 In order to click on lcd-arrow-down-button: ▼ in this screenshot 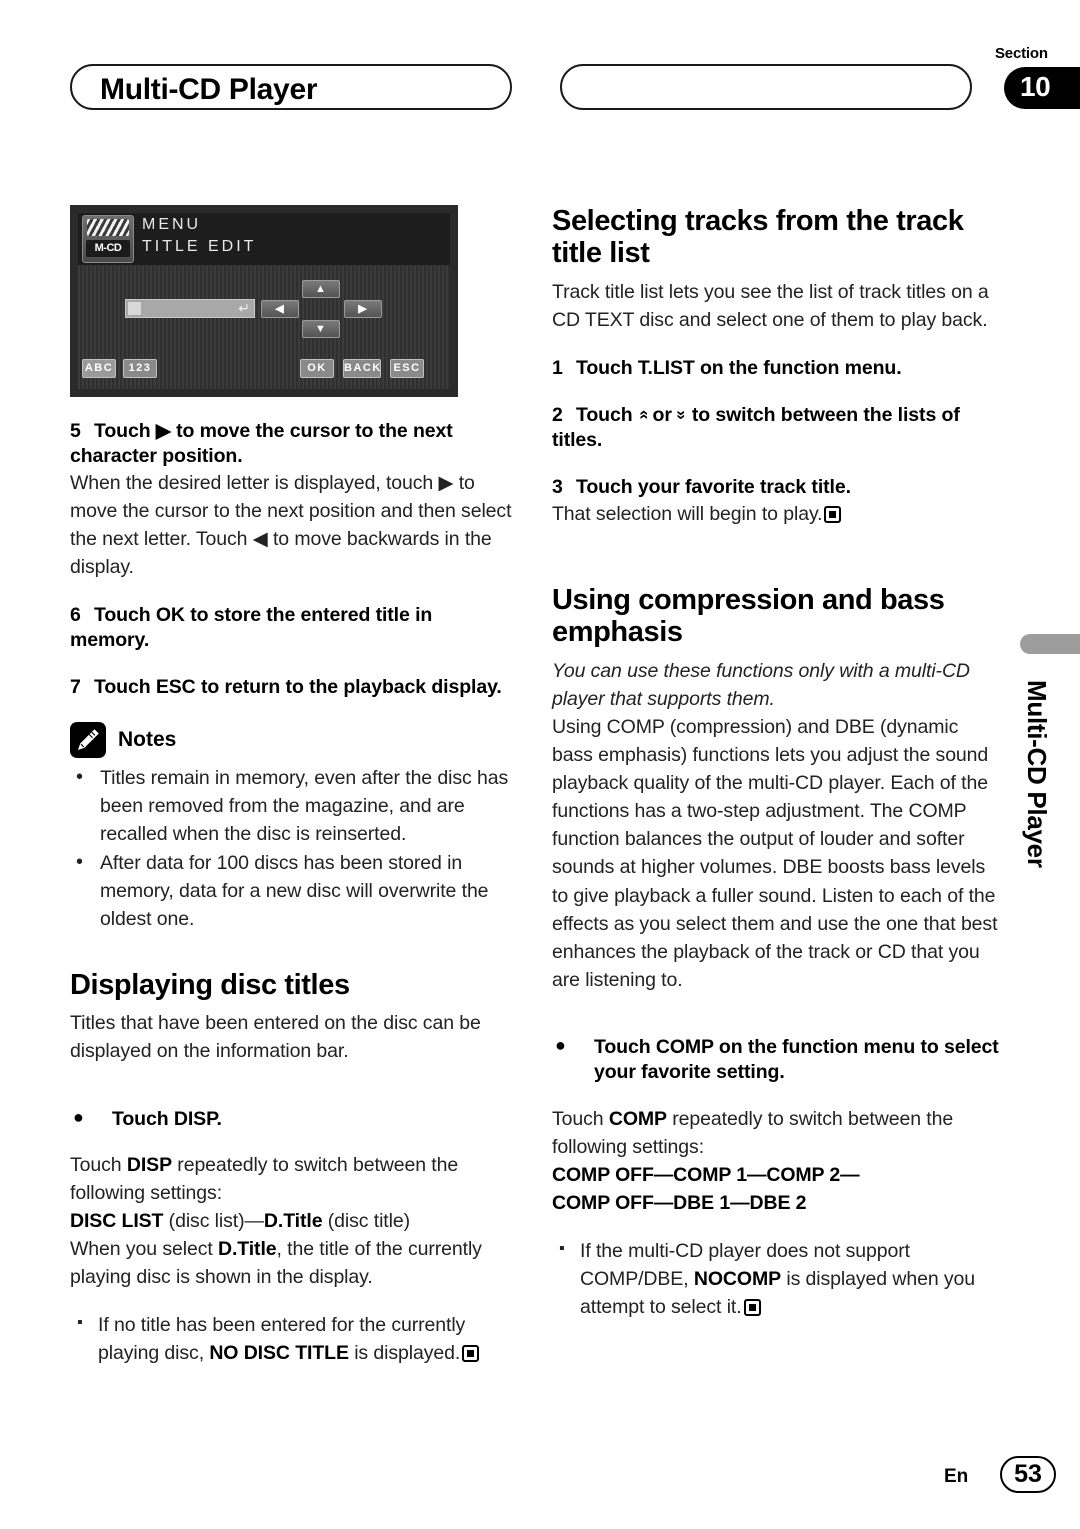, I will do `click(321, 329)`.